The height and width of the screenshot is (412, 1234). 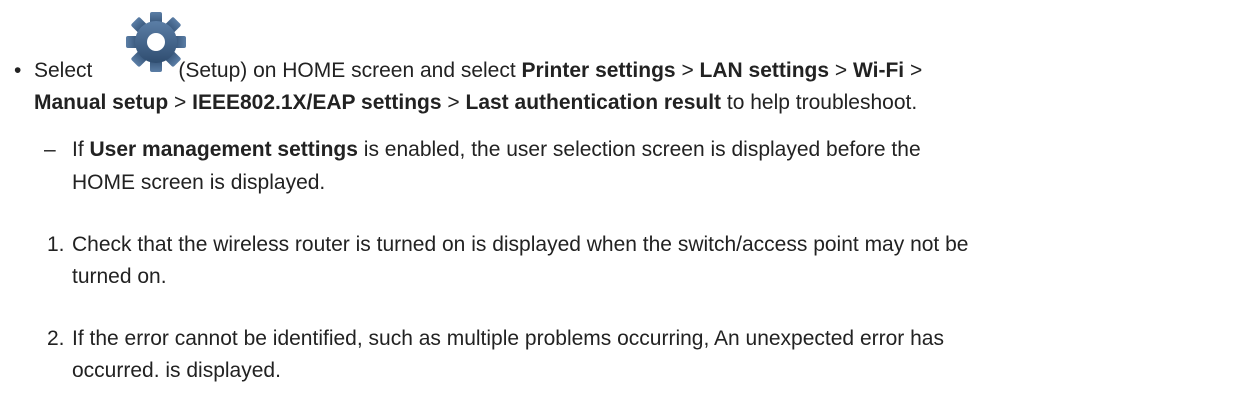 I want to click on setup-text: (Setup) on HOME screen and select, so click(x=347, y=70).